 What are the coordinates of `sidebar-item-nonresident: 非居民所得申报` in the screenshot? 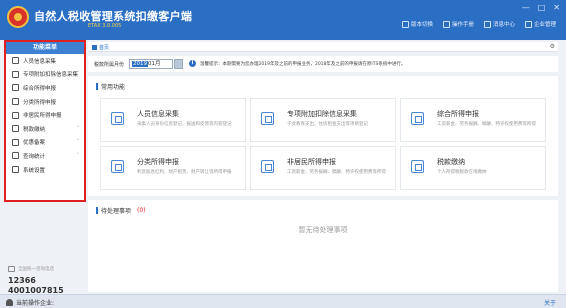 It's located at (45, 115).